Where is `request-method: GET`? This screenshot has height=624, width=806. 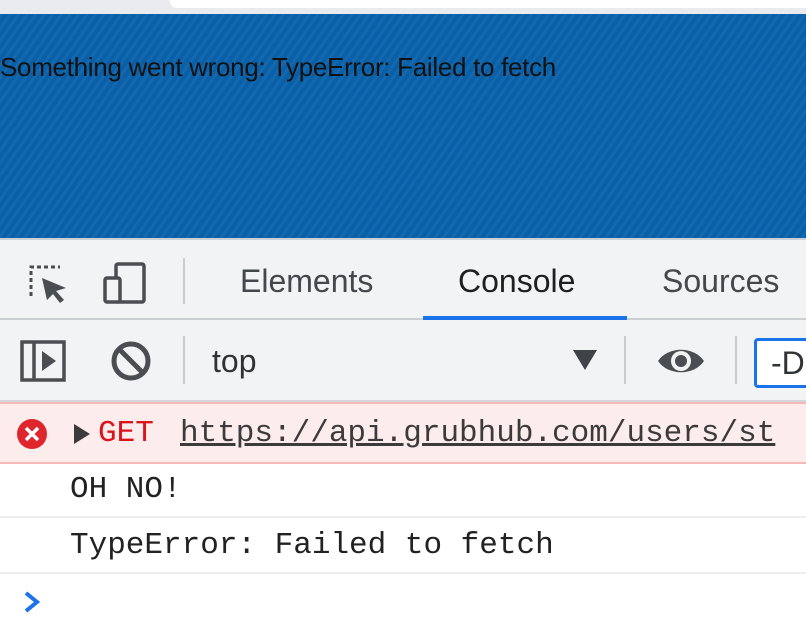
request-method: GET is located at coordinates (126, 433).